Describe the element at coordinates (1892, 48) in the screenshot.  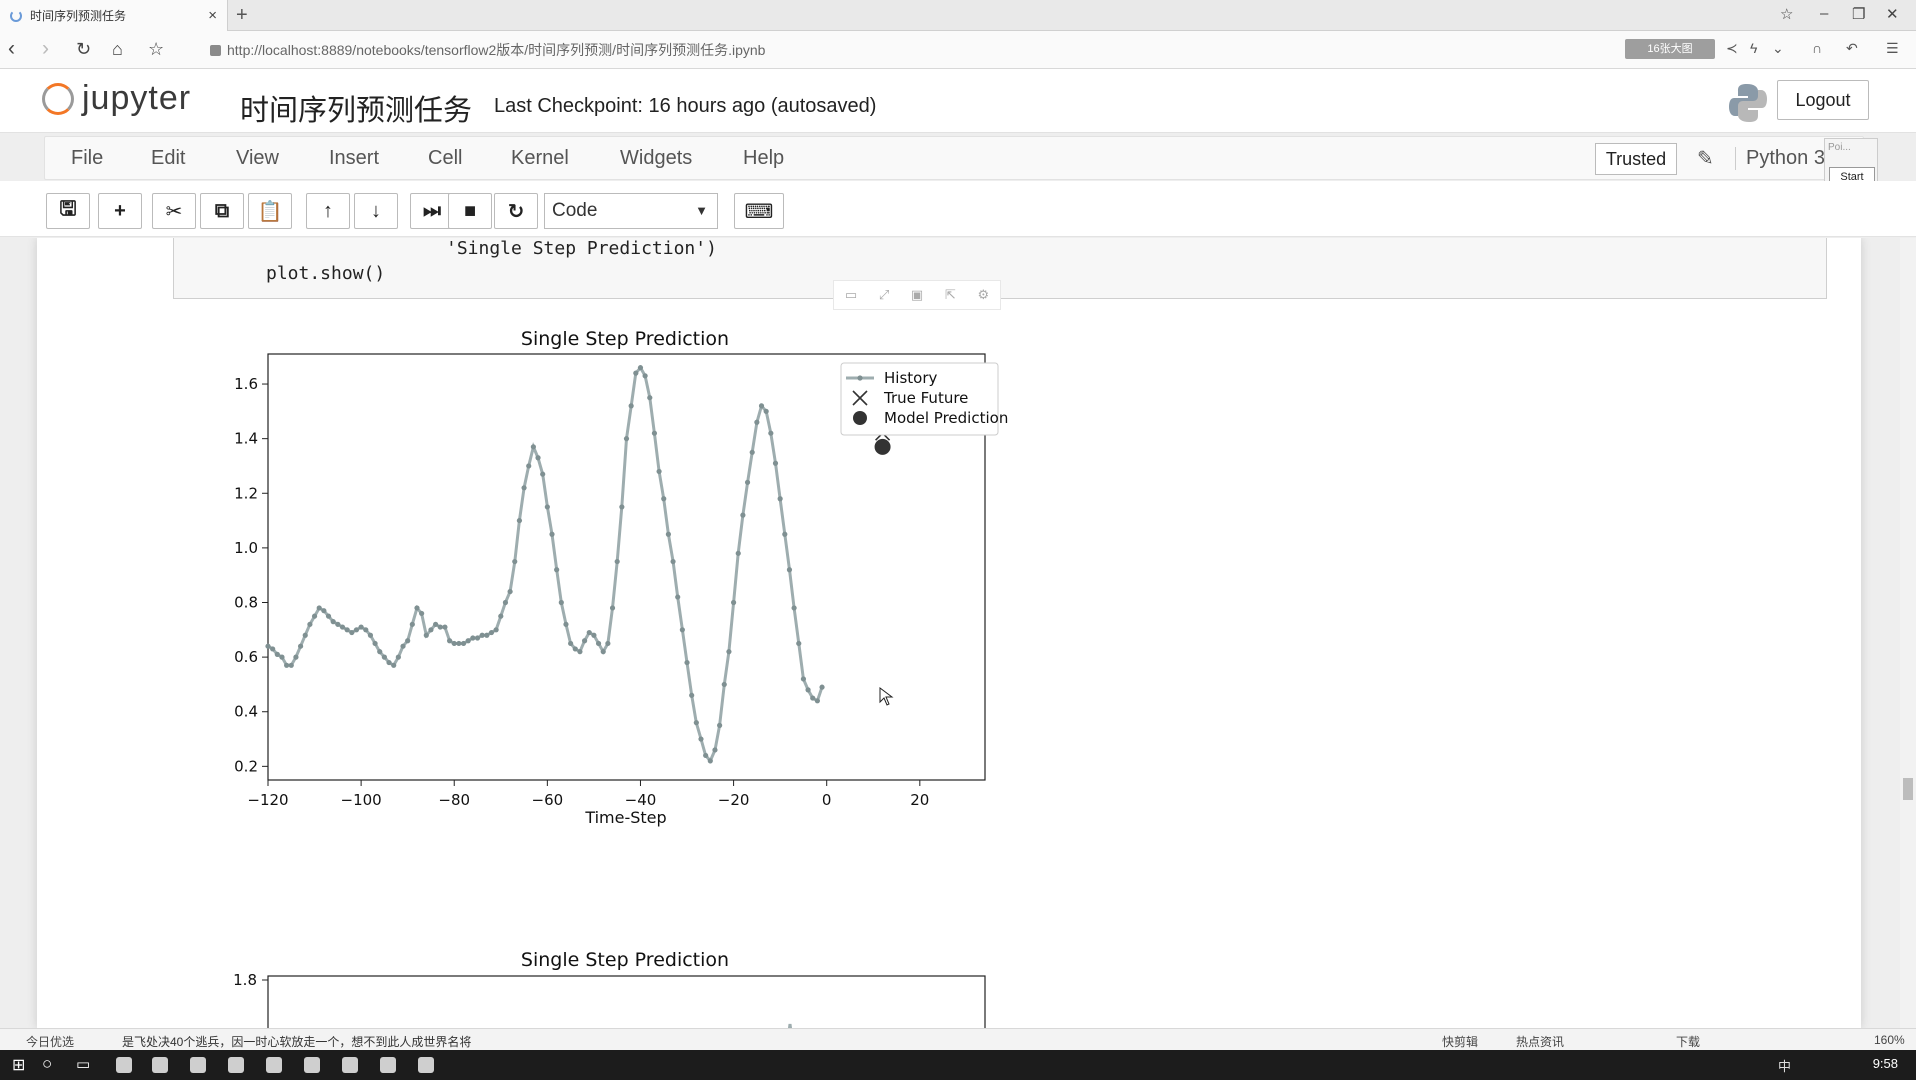
I see `menu-icon: ☰` at that location.